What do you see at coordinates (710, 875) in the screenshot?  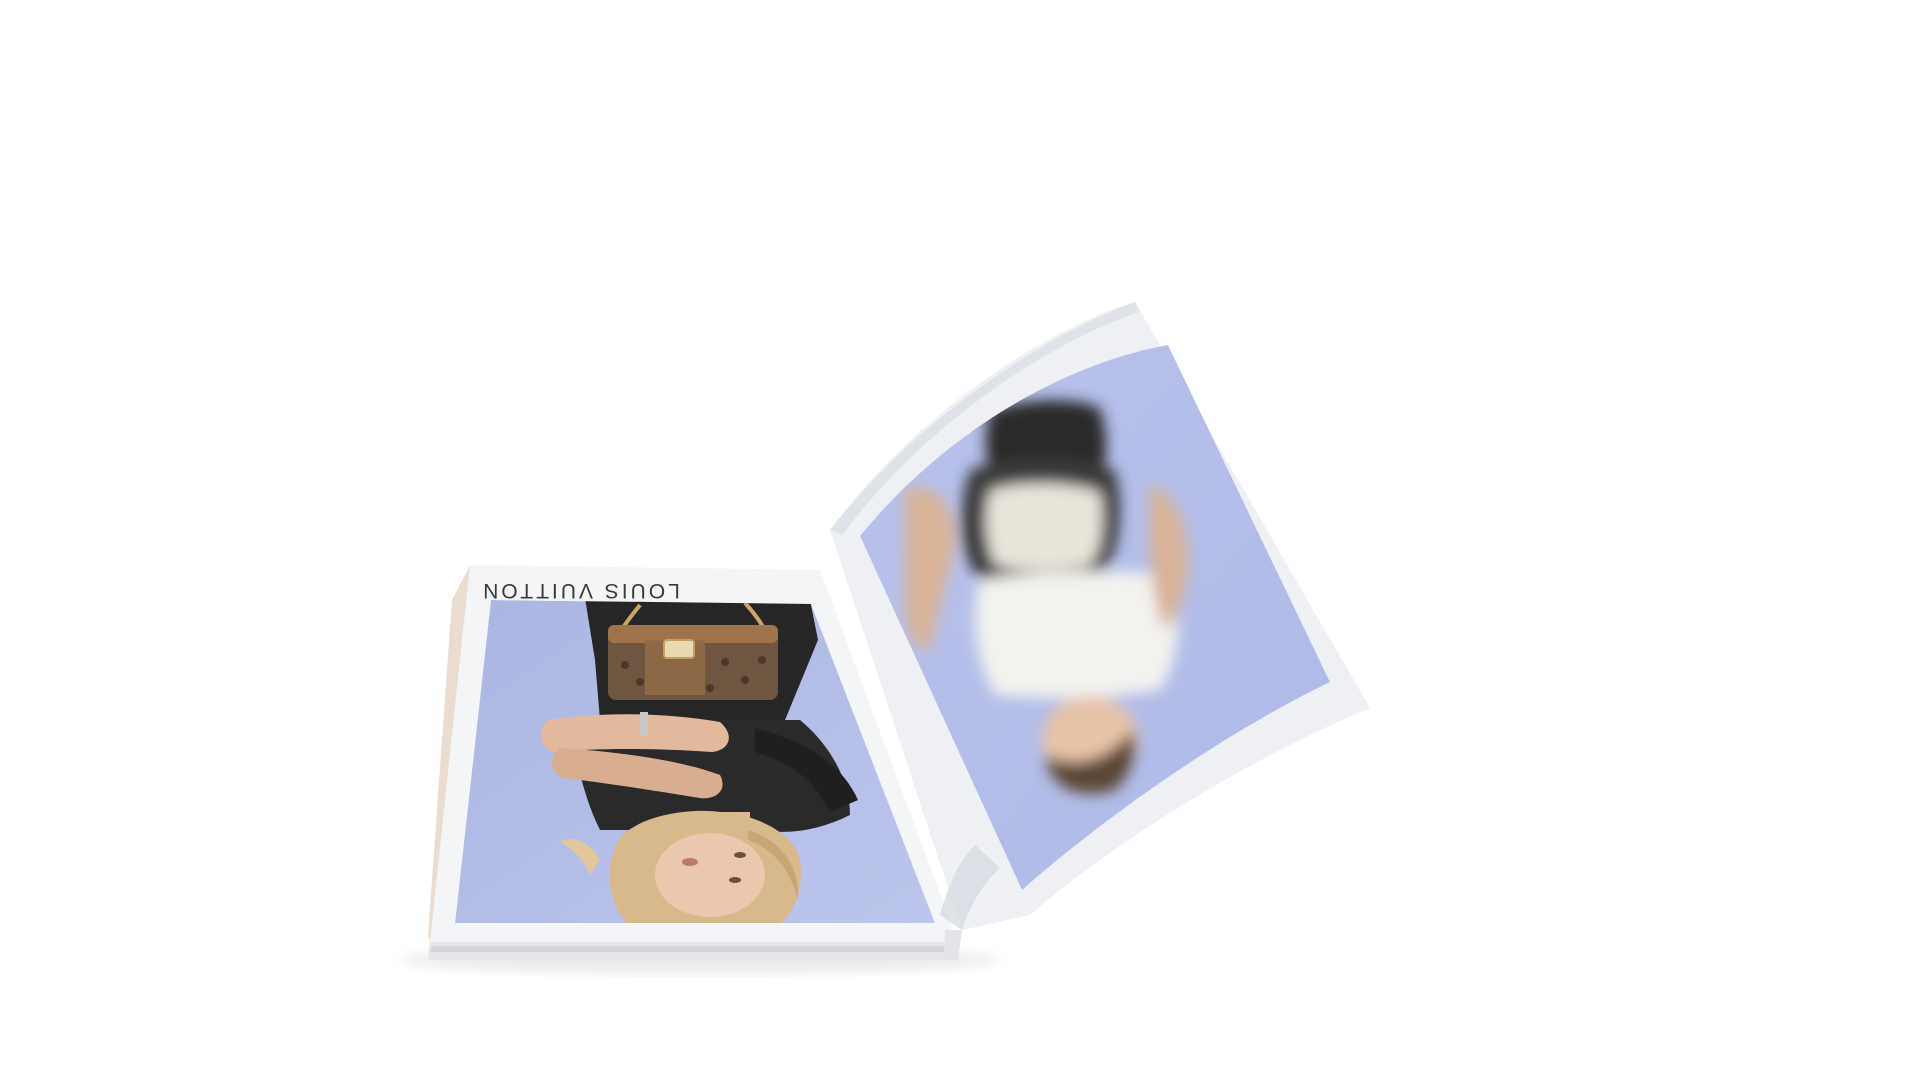 I see `face` at bounding box center [710, 875].